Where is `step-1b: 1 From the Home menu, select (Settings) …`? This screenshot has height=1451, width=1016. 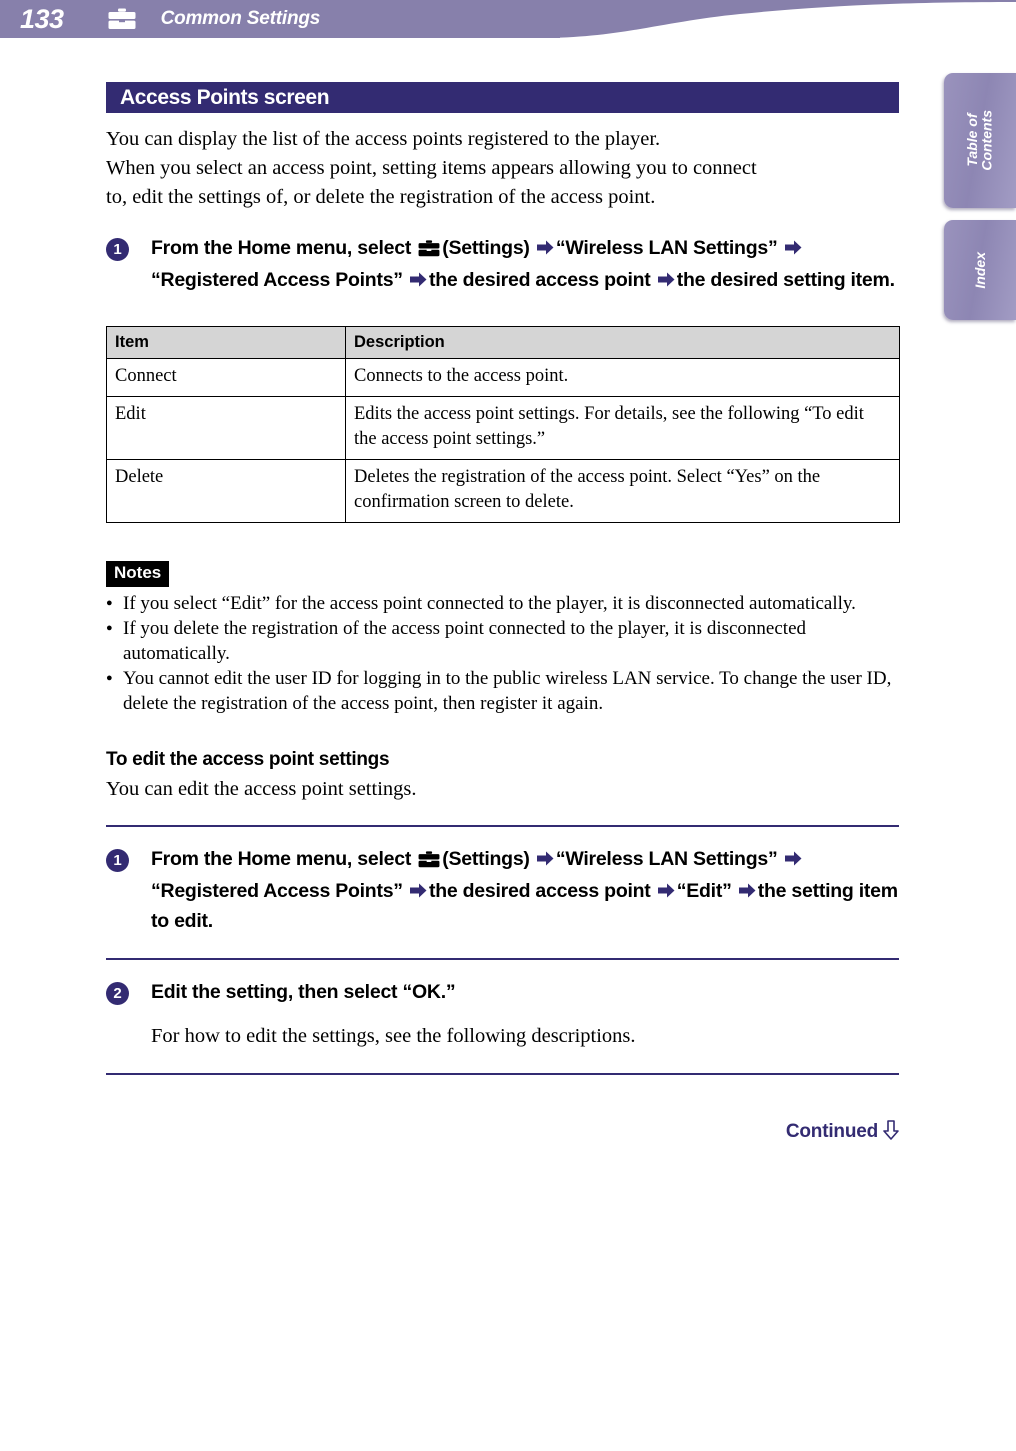 step-1b: 1 From the Home menu, select (Settings) … is located at coordinates (502, 890).